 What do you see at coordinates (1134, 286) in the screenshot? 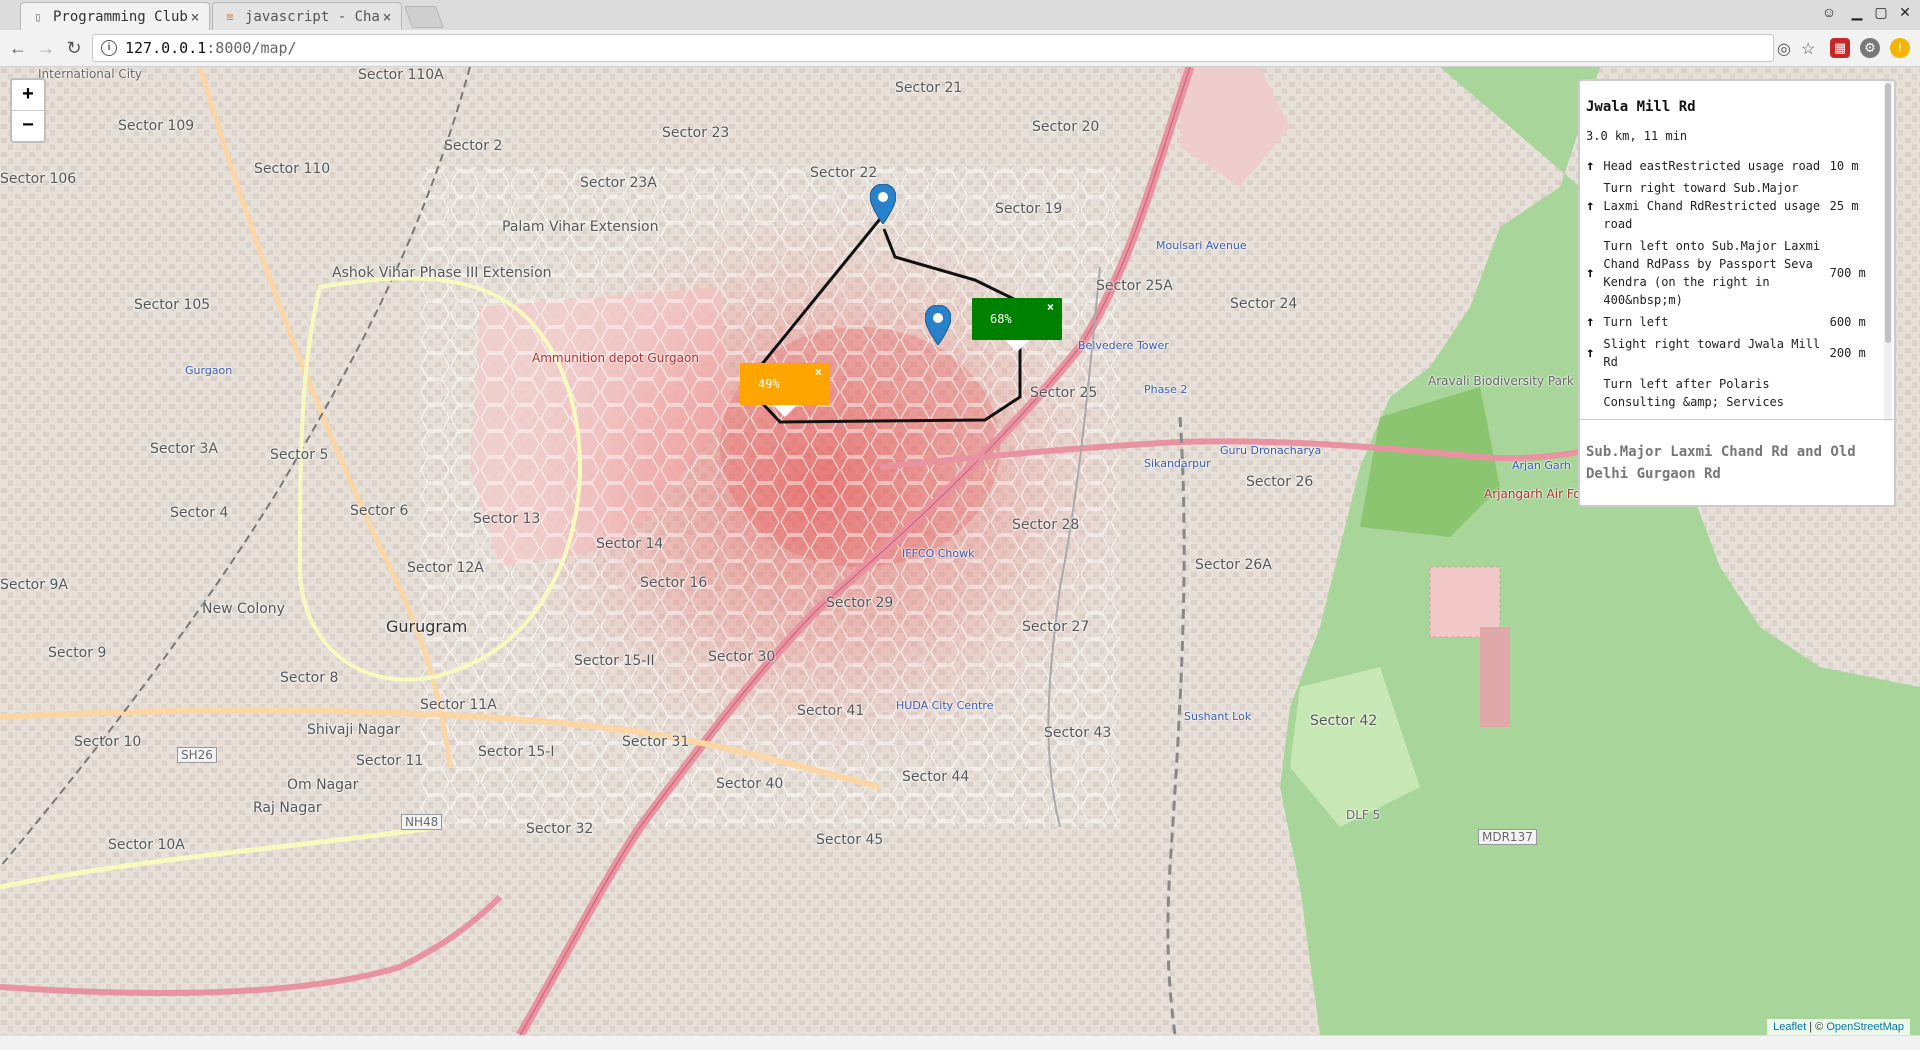
I see `place-label: Sector 25A` at bounding box center [1134, 286].